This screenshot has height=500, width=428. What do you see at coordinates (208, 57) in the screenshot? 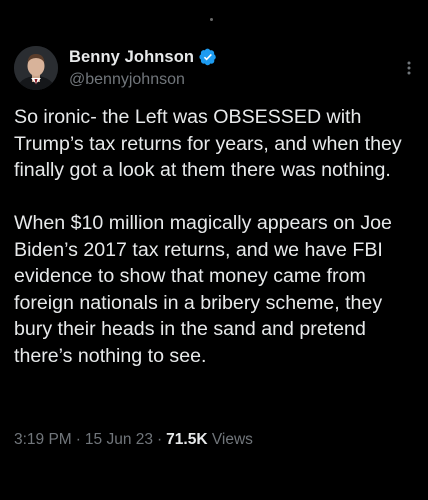
I see `verified-badge-icon` at bounding box center [208, 57].